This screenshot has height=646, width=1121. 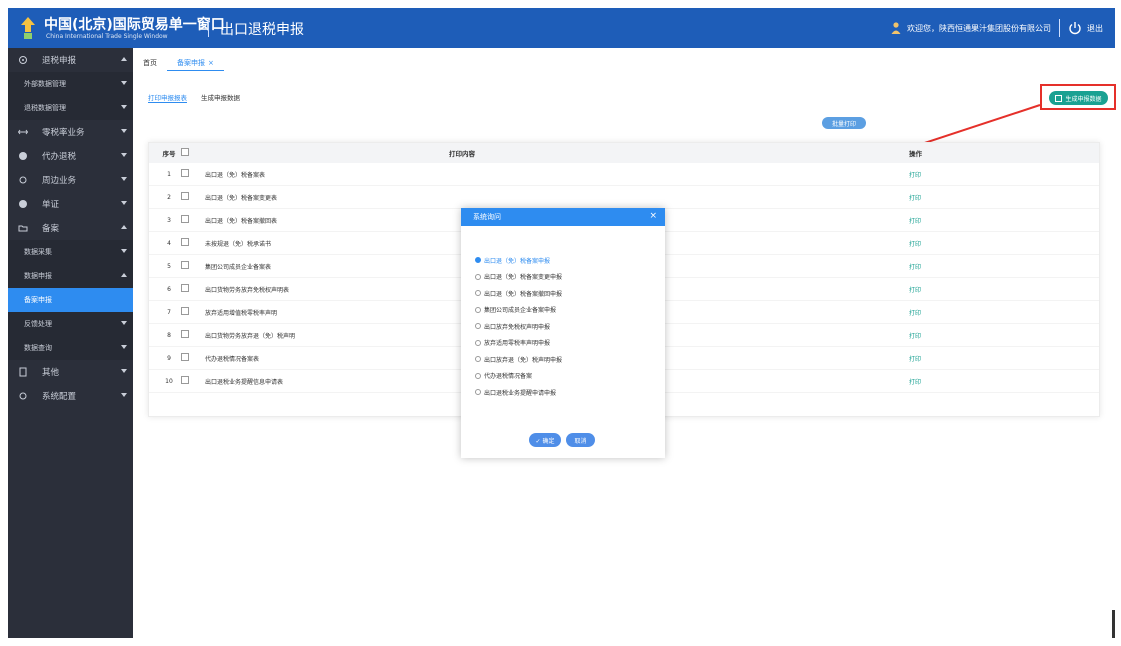 What do you see at coordinates (518, 293) in the screenshot?
I see `option-filing-withdraw: 出口退（免）税备案撤回申报` at bounding box center [518, 293].